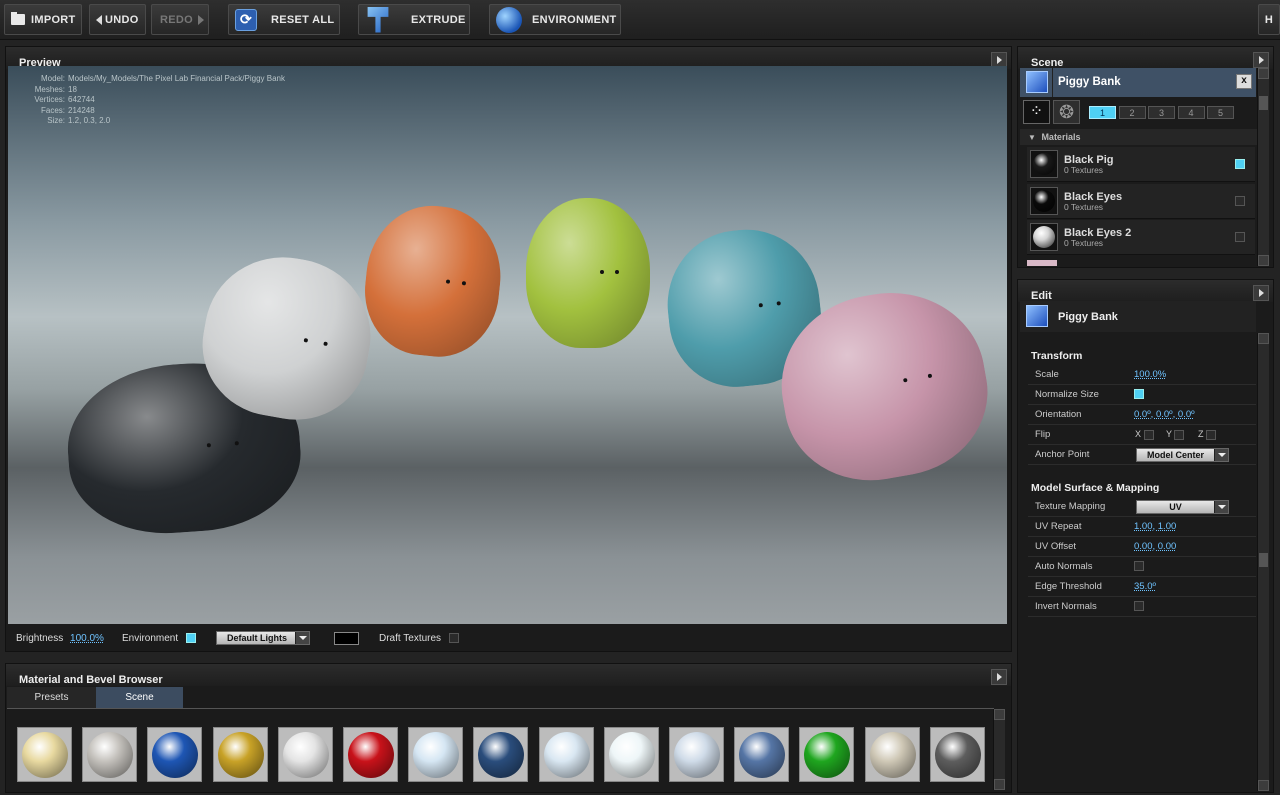 This screenshot has height=795, width=1280. What do you see at coordinates (453, 638) in the screenshot?
I see `draft-textures-checkbox` at bounding box center [453, 638].